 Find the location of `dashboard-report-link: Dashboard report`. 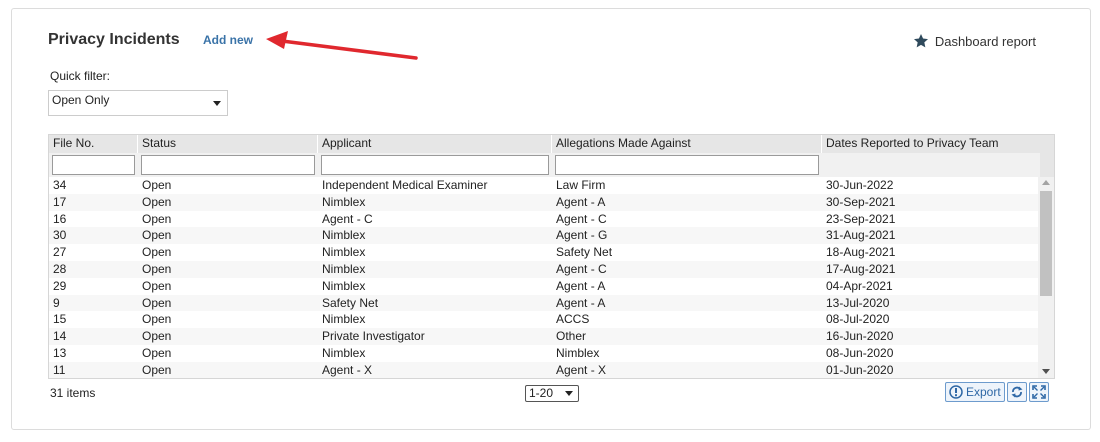

dashboard-report-link: Dashboard report is located at coordinates (974, 41).